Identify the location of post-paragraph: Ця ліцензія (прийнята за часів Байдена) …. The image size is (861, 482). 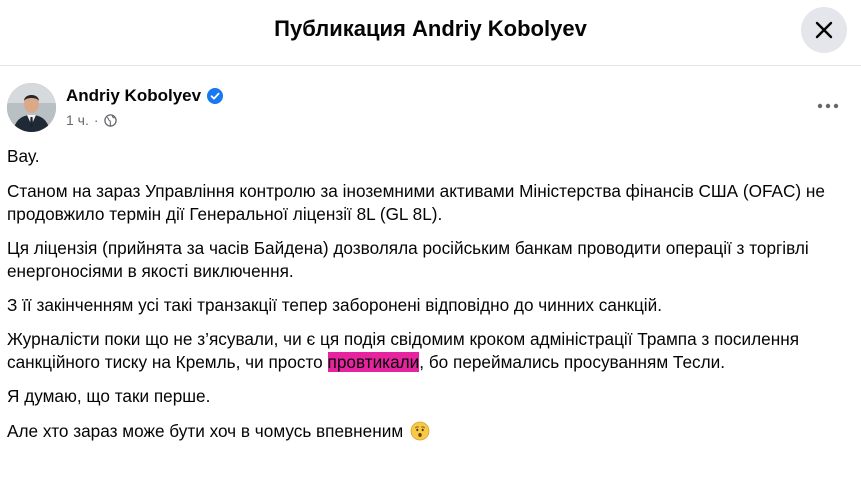
(408, 259).